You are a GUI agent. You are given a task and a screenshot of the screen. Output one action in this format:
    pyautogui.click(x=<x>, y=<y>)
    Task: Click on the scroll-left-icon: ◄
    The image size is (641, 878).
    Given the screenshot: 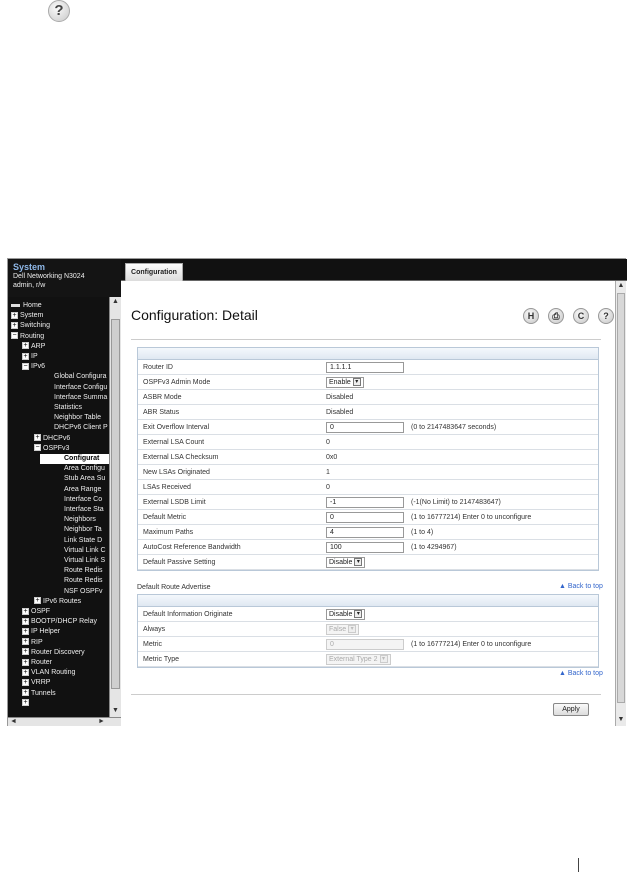 What is the action you would take?
    pyautogui.click(x=13, y=722)
    